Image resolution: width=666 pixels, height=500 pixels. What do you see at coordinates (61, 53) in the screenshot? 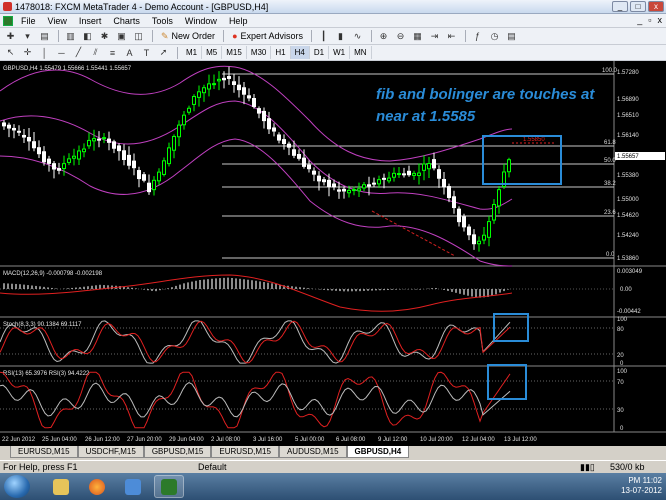
I see `horizontal-line-icon: ─` at bounding box center [61, 53].